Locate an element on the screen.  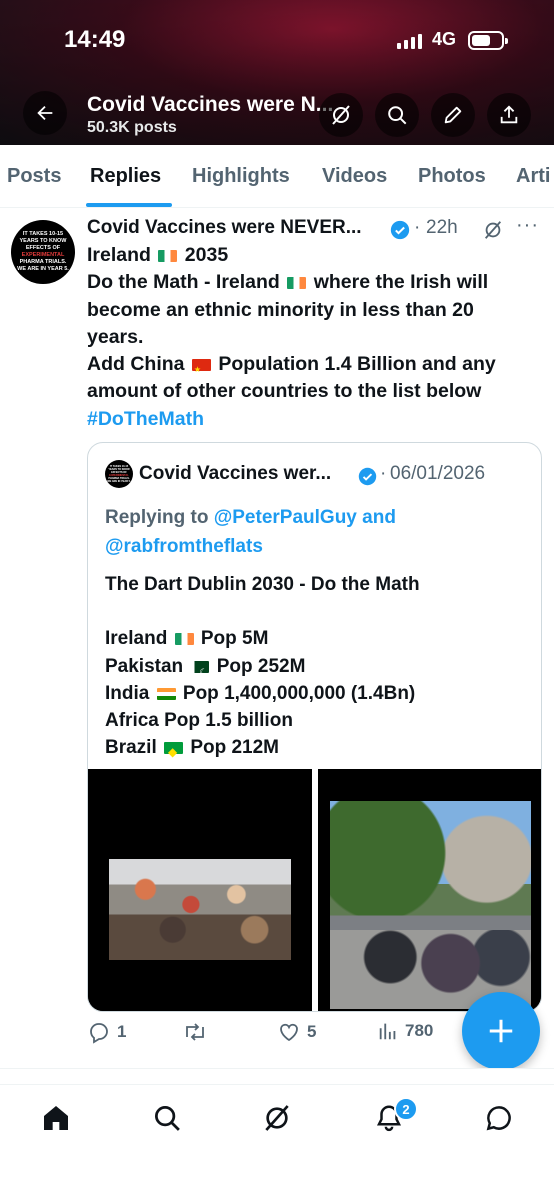
repost-icon is located at coordinates (195, 1032).